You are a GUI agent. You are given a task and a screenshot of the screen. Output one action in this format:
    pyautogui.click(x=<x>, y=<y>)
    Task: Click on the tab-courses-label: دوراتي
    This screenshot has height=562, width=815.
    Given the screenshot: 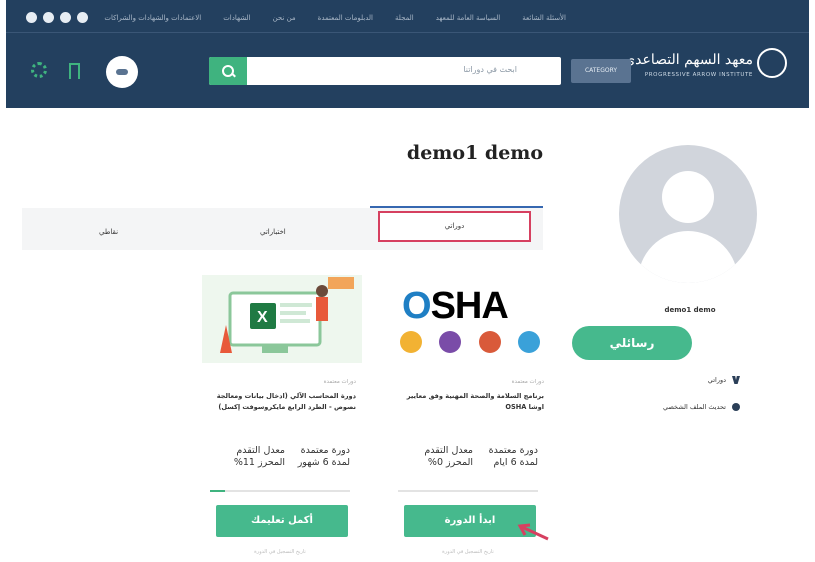 What is the action you would take?
    pyautogui.click(x=454, y=226)
    